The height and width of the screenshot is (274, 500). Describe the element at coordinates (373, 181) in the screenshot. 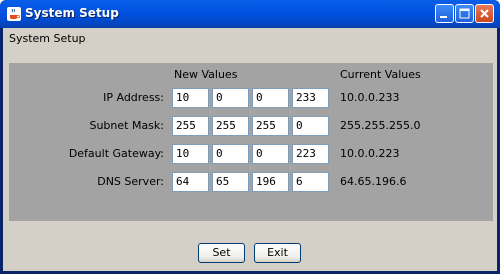

I see `dns-server-current: 64.65.196.6` at that location.